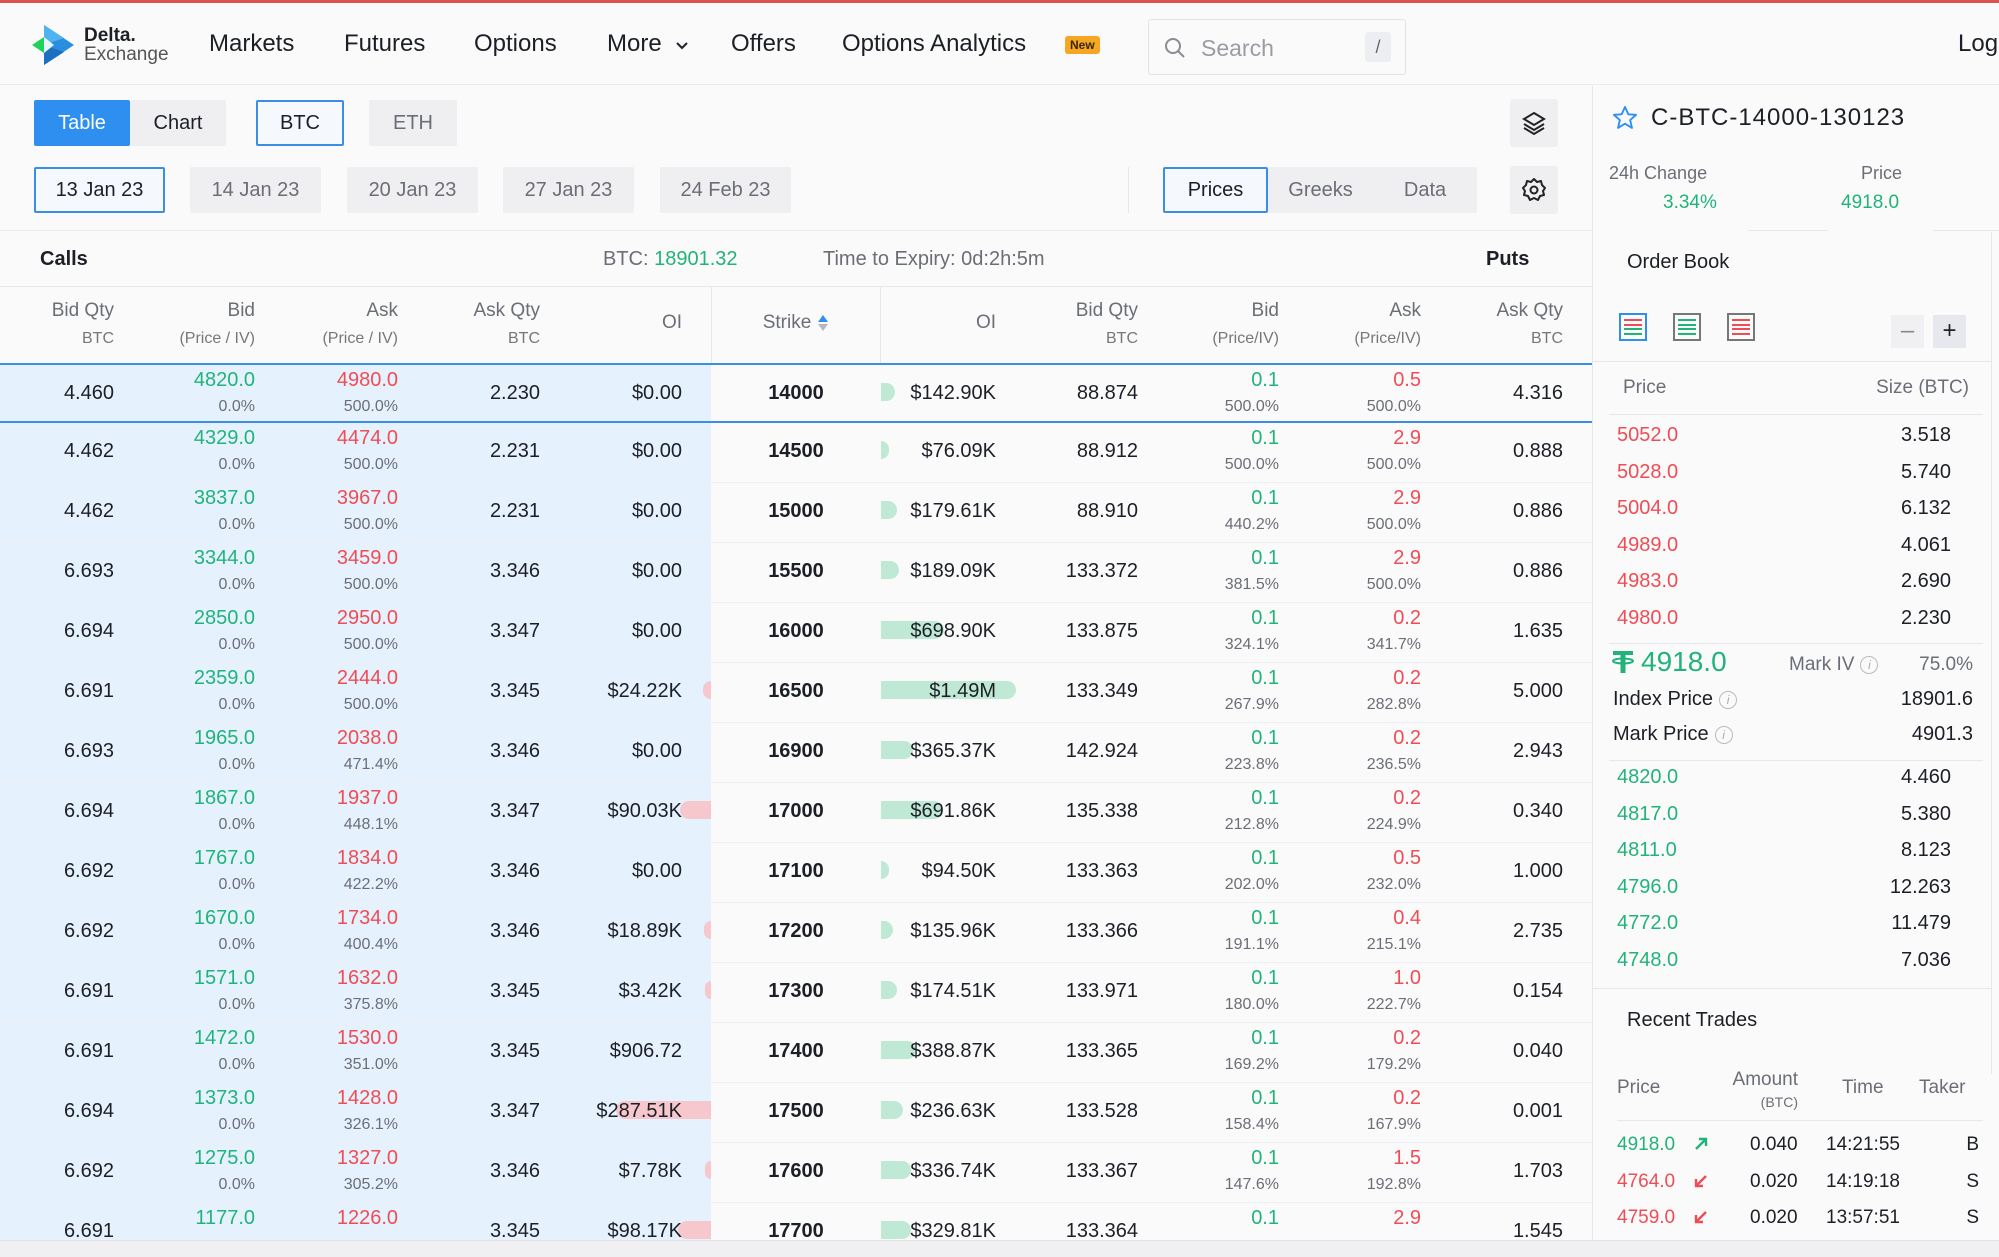 The width and height of the screenshot is (1999, 1257). What do you see at coordinates (1534, 123) in the screenshot?
I see `layers-button` at bounding box center [1534, 123].